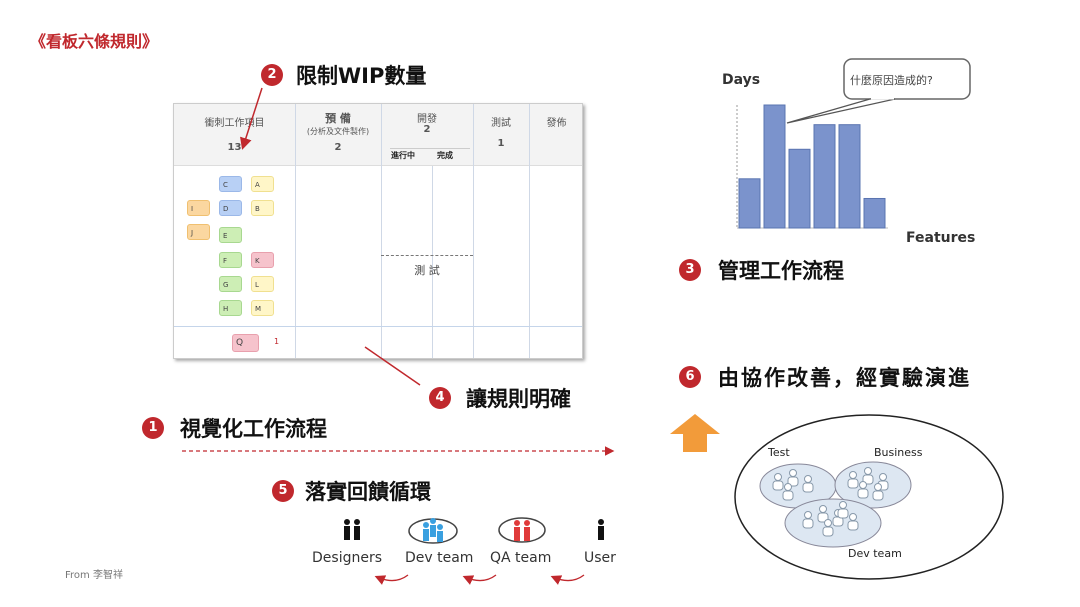 The width and height of the screenshot is (1080, 607). I want to click on team-icons, so click(474, 530).